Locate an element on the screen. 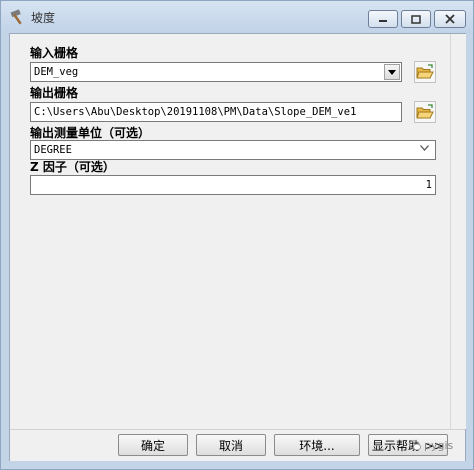  minimize-button is located at coordinates (383, 19).